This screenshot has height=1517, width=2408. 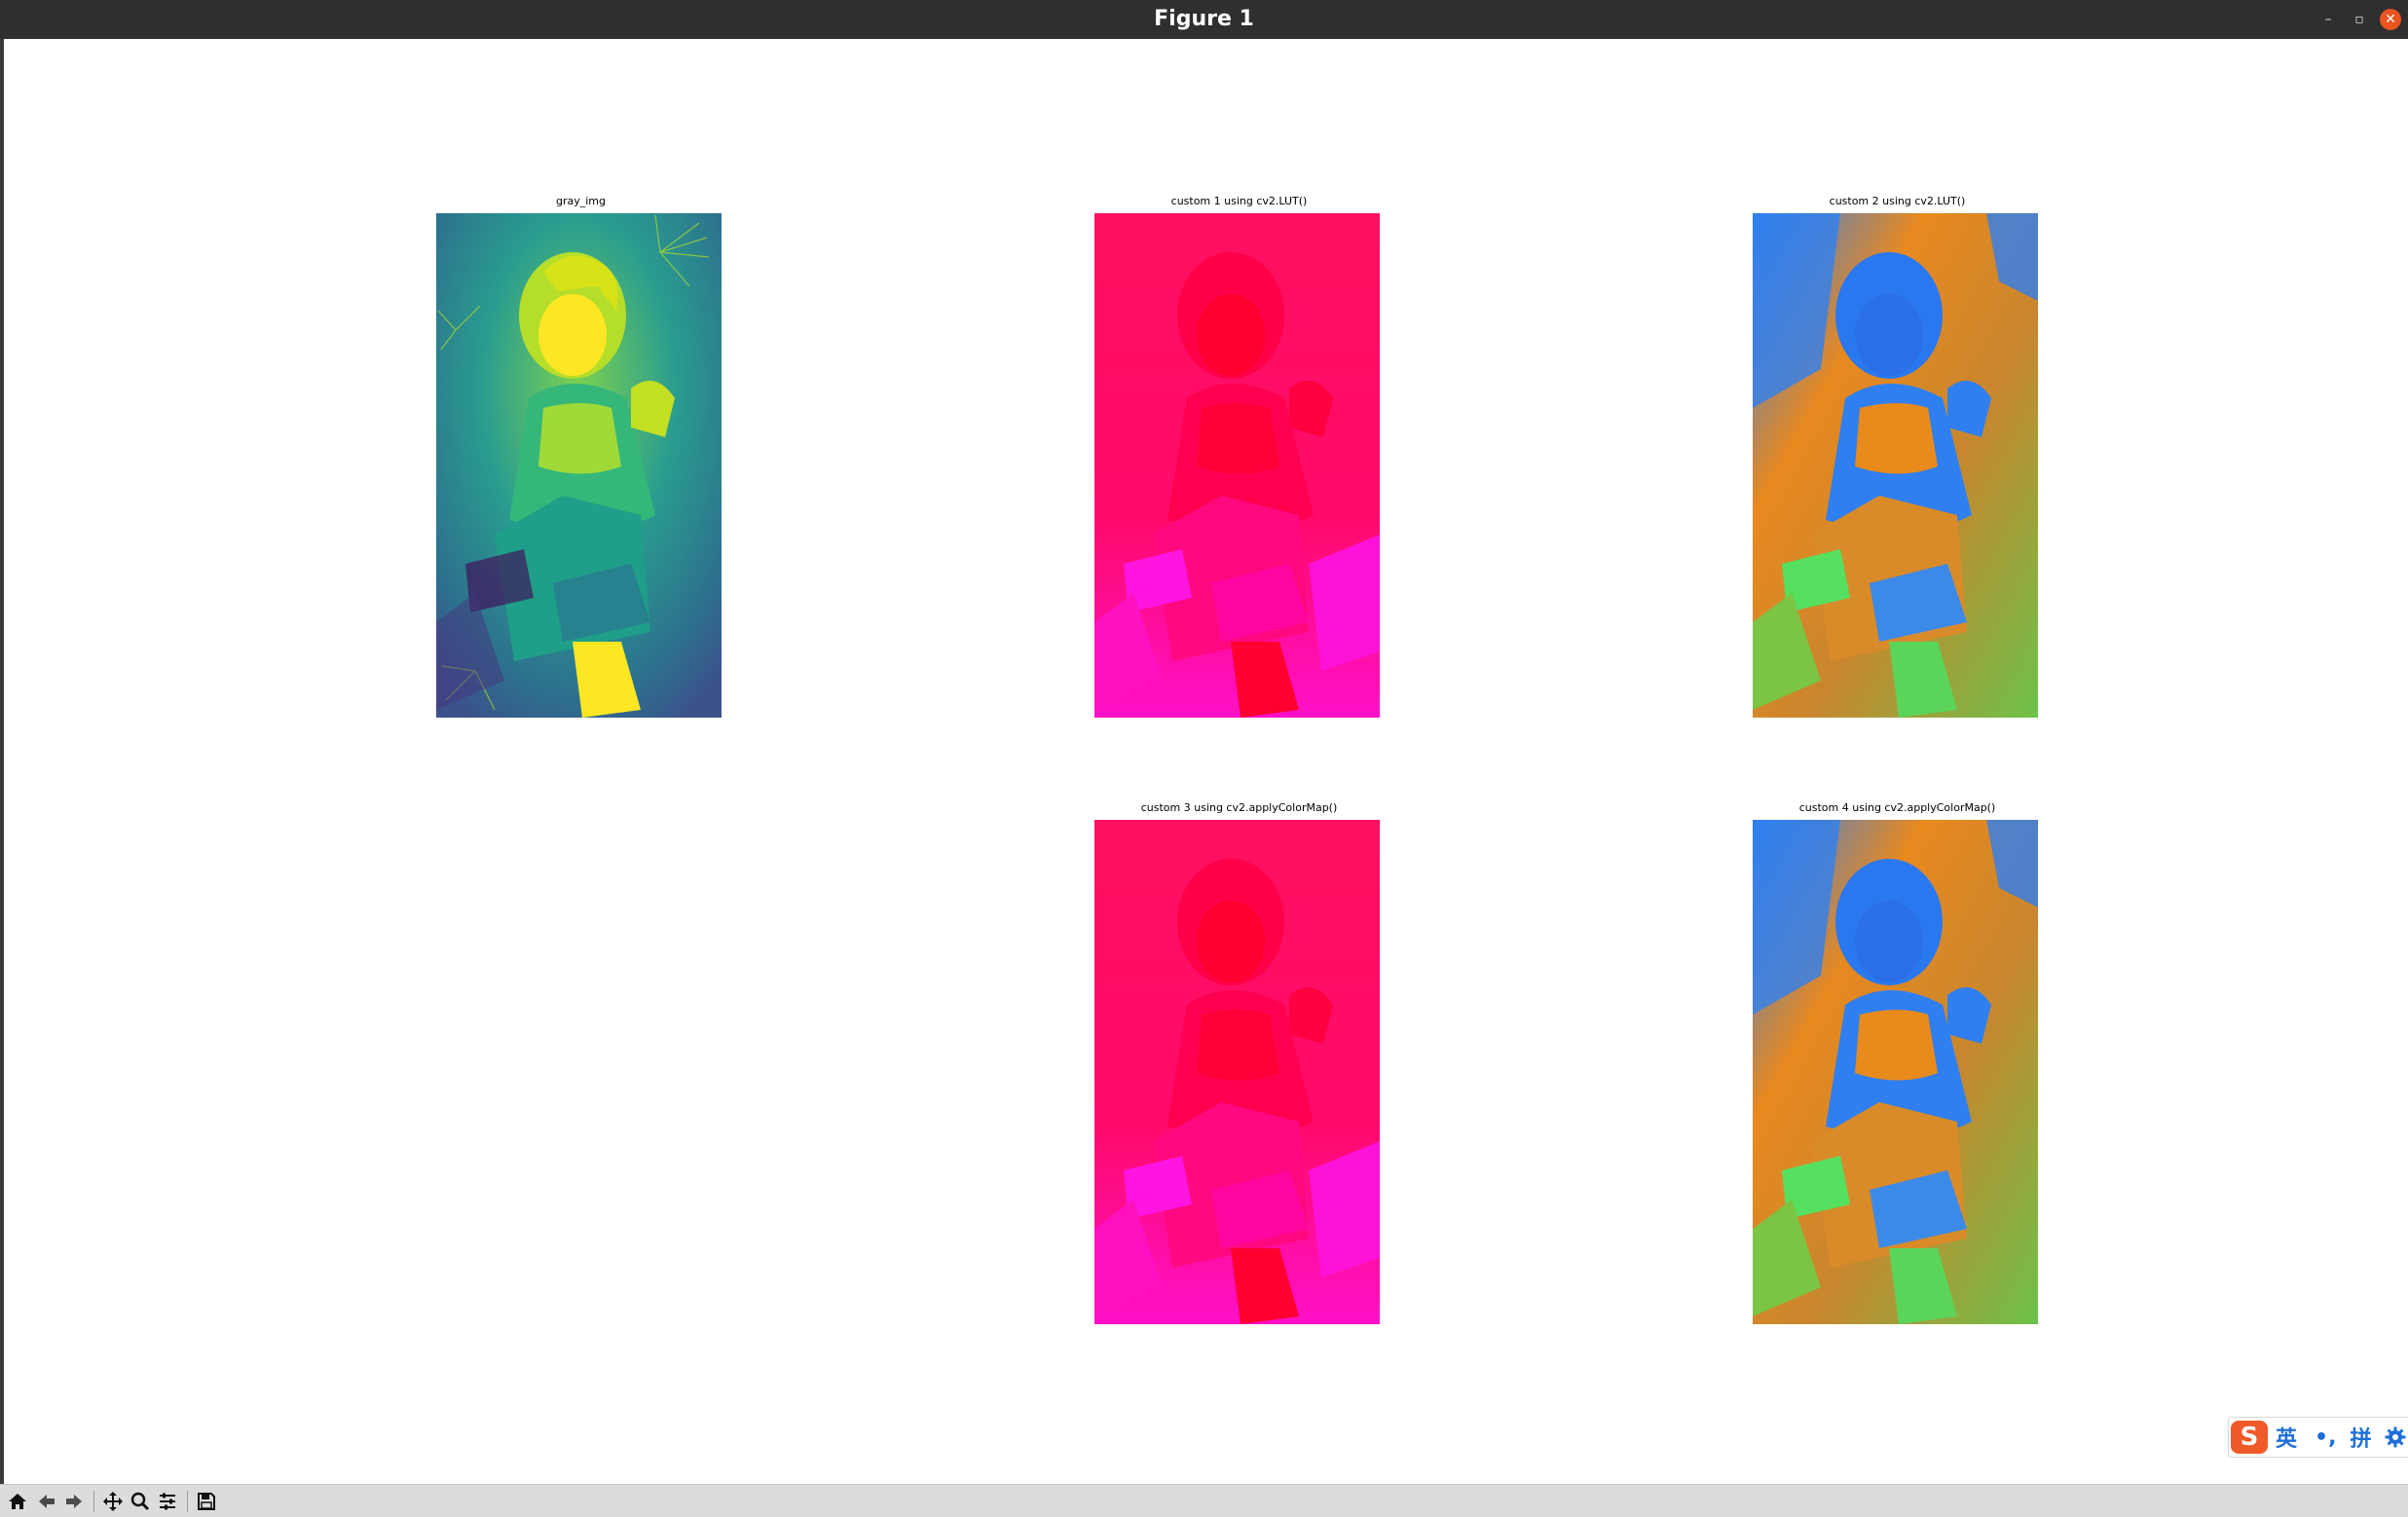 I want to click on maximize-button: ▫, so click(x=2359, y=19).